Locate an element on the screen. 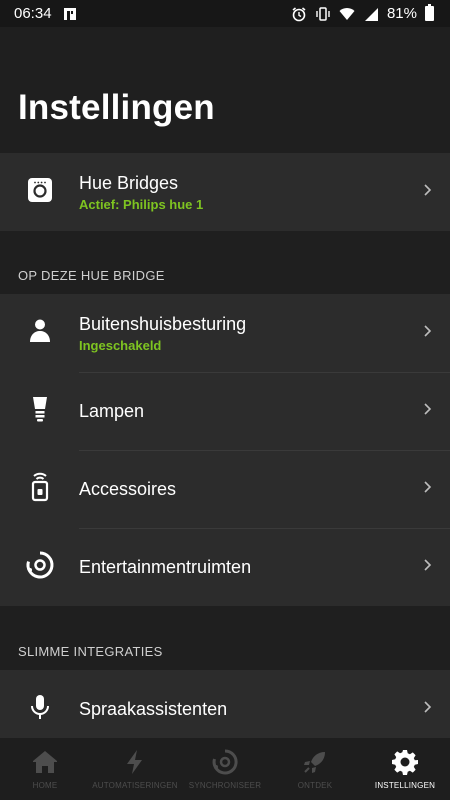 This screenshot has height=800, width=450. nav-automations: AUTOMATISERINGEN is located at coordinates (135, 769).